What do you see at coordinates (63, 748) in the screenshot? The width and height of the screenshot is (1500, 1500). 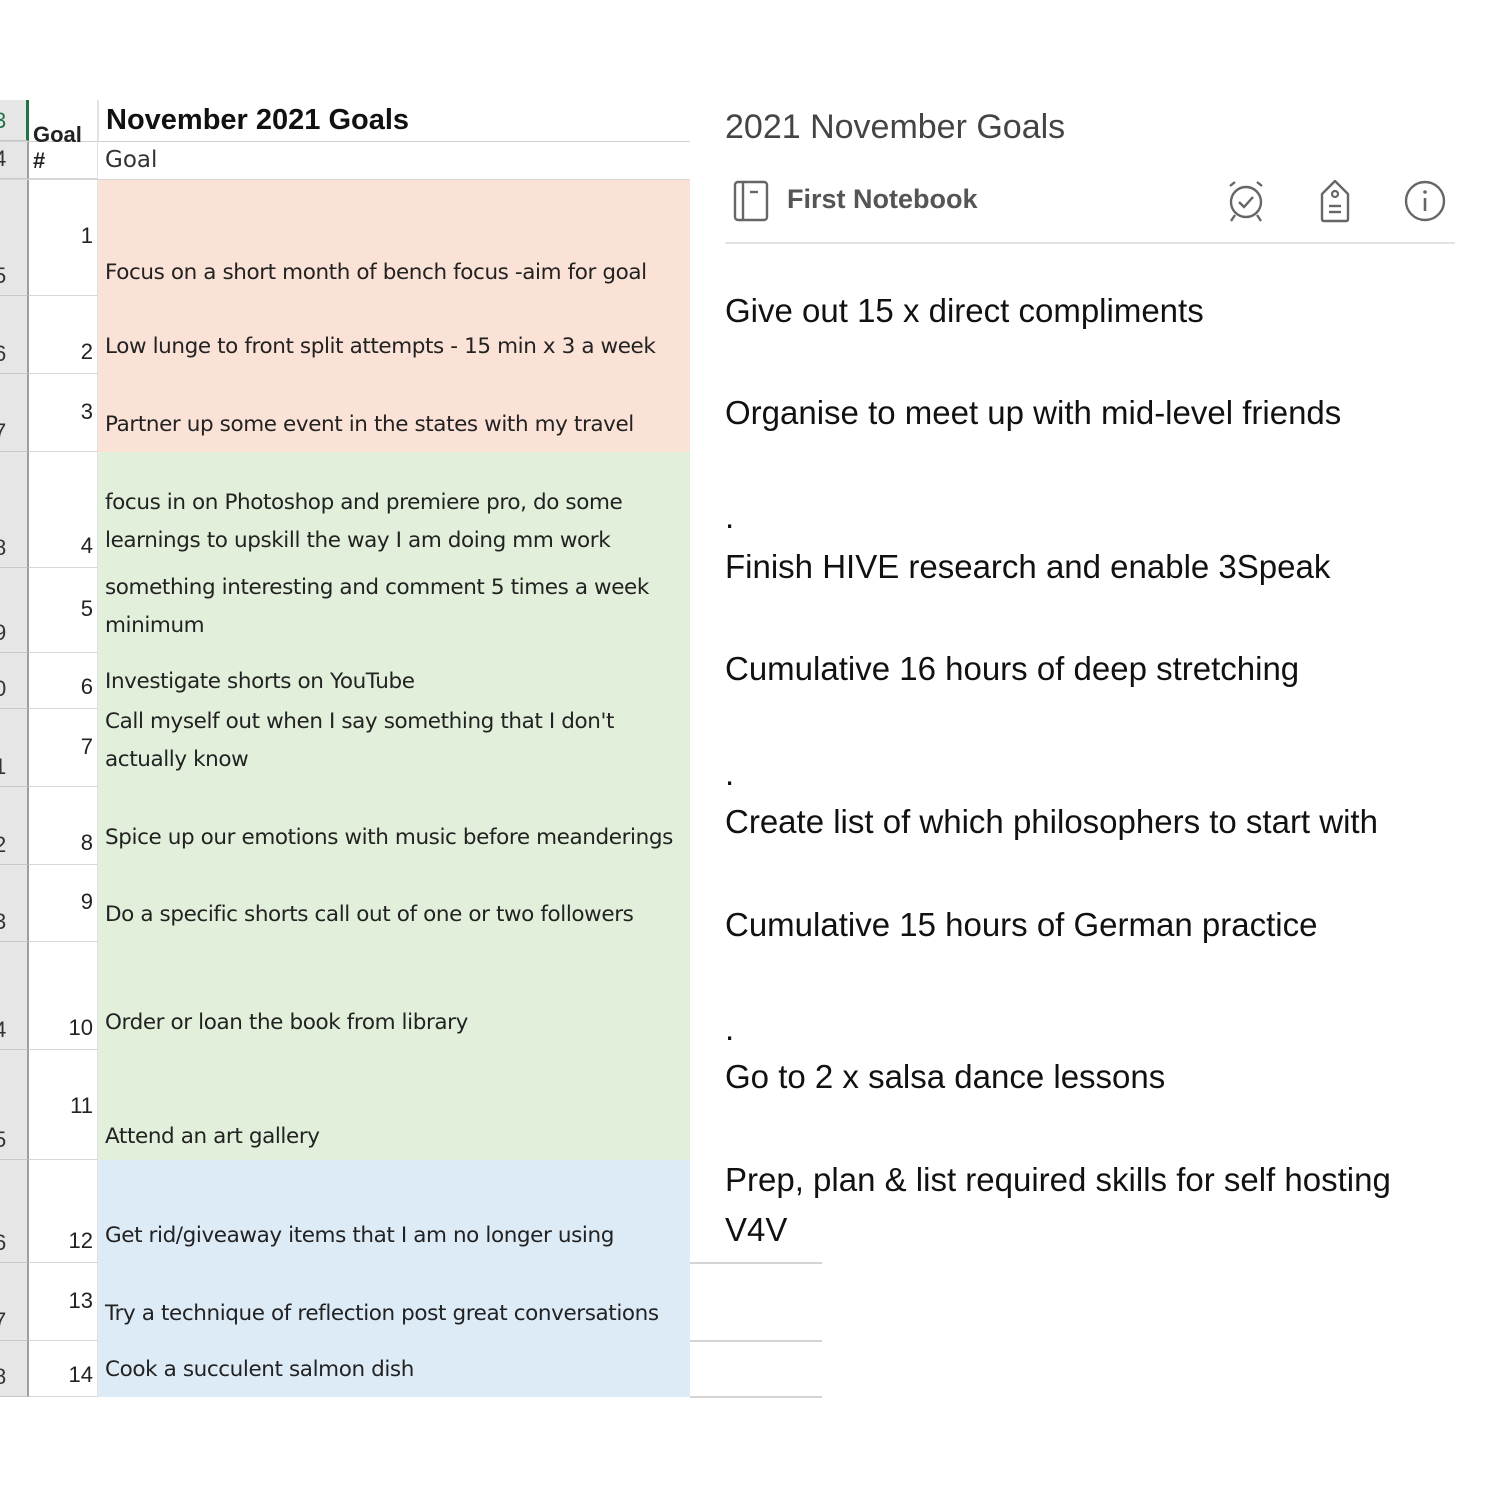 I see `goal-number-cell: 7` at bounding box center [63, 748].